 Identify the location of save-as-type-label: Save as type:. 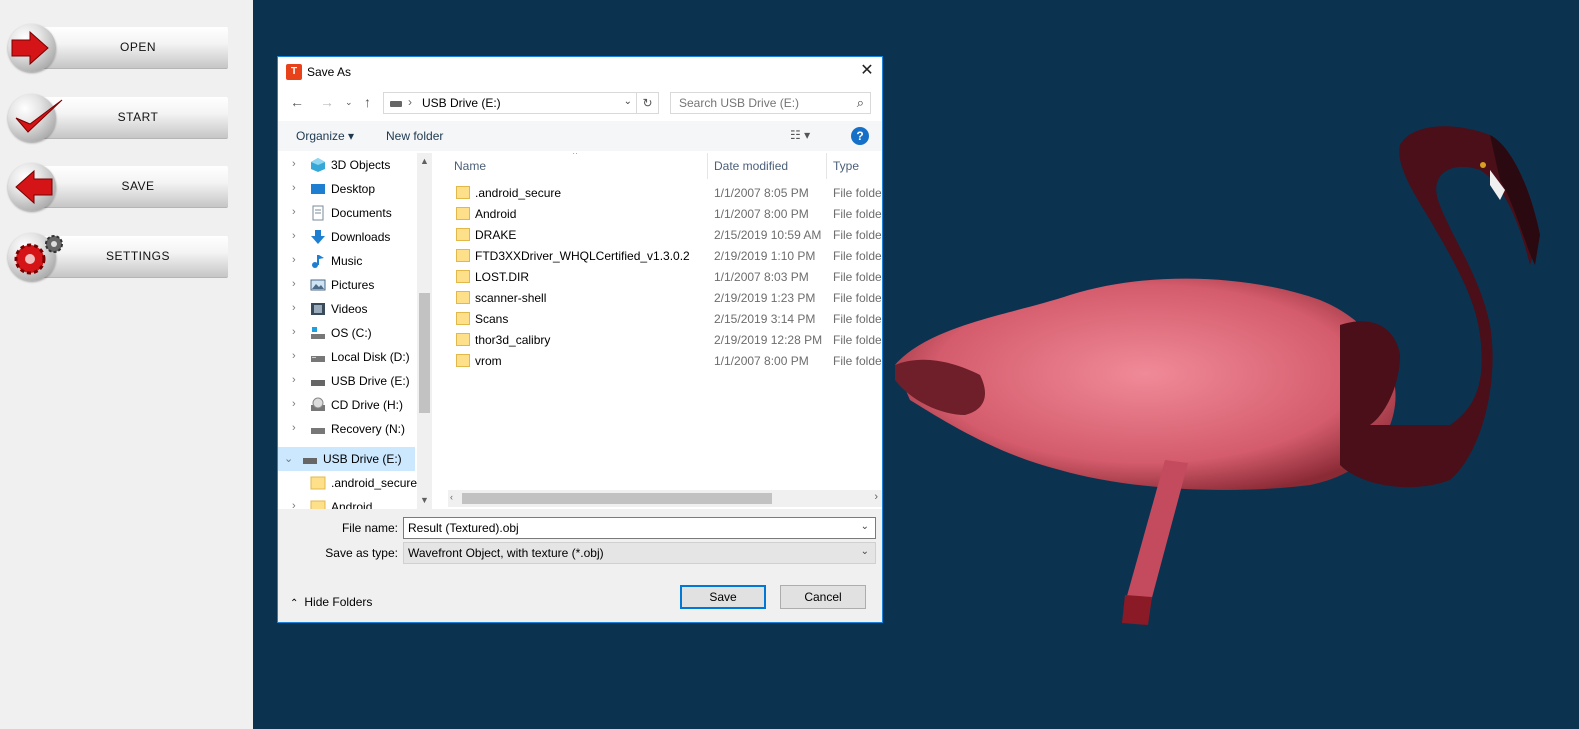
(361, 553).